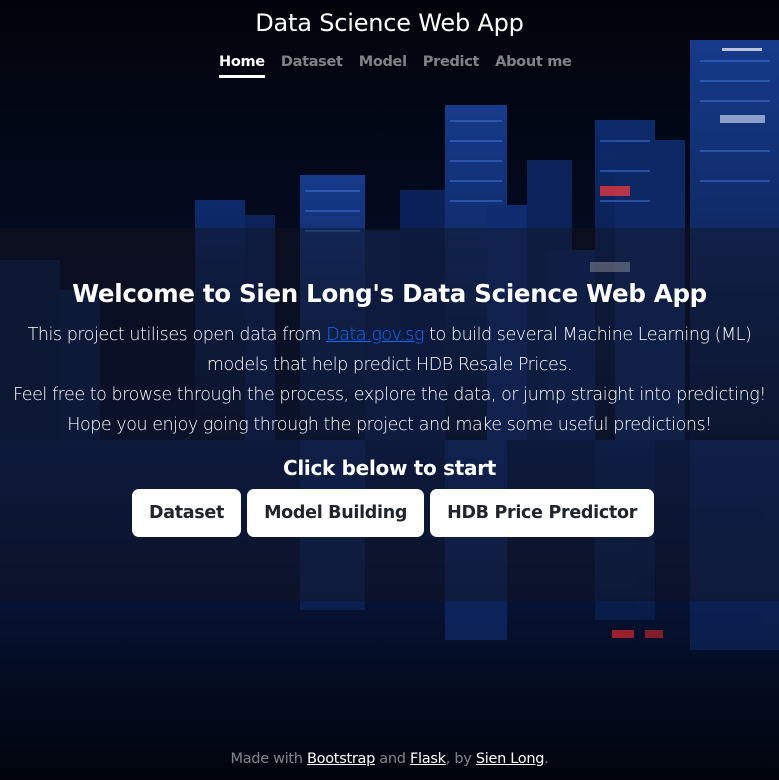  What do you see at coordinates (428, 759) in the screenshot?
I see `flask-link: Flask` at bounding box center [428, 759].